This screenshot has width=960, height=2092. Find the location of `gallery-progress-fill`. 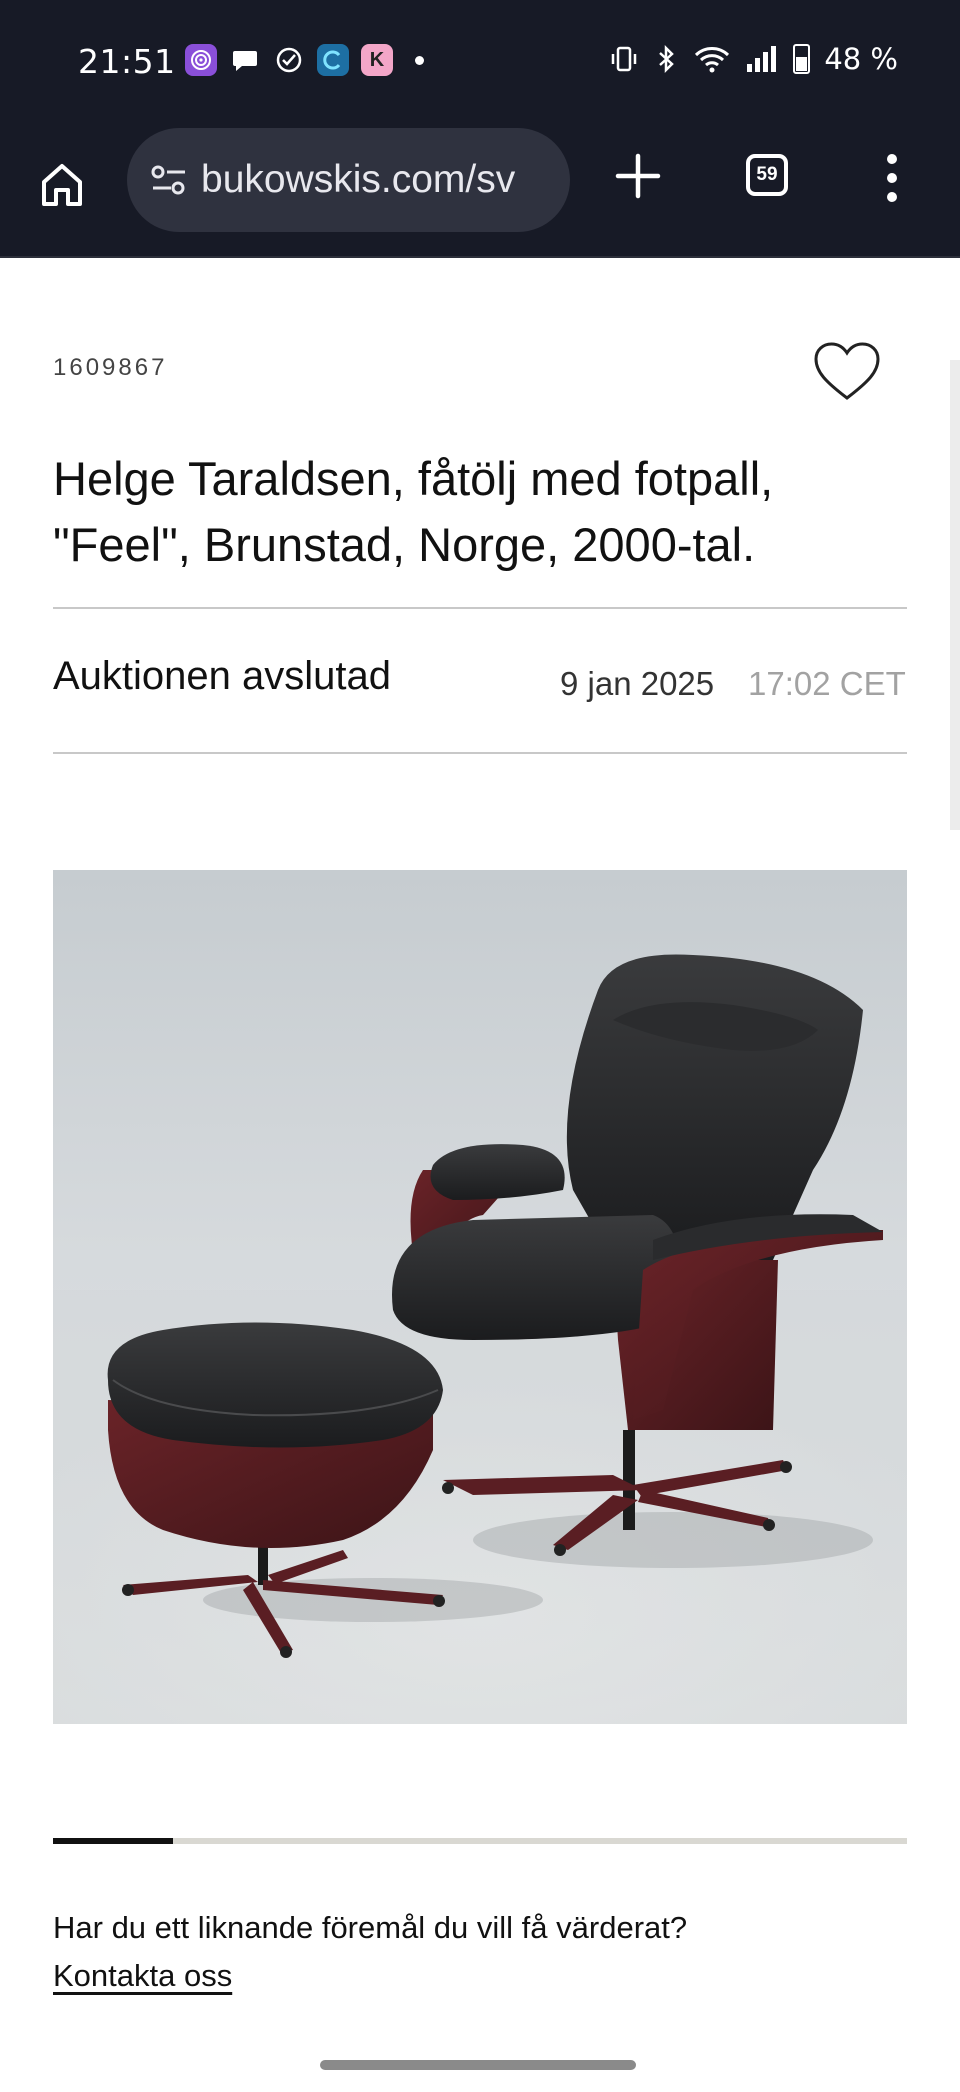

gallery-progress-fill is located at coordinates (113, 1841).